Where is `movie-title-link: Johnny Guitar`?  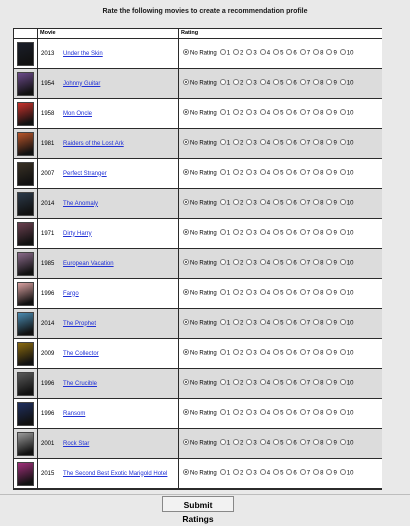 movie-title-link: Johnny Guitar is located at coordinates (81, 84).